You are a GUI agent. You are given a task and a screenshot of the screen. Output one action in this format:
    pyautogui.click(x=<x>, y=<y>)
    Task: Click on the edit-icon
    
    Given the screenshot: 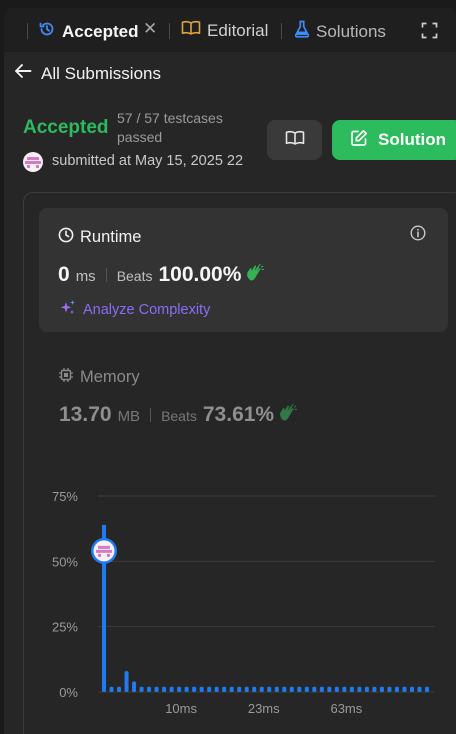 What is the action you would take?
    pyautogui.click(x=359, y=140)
    